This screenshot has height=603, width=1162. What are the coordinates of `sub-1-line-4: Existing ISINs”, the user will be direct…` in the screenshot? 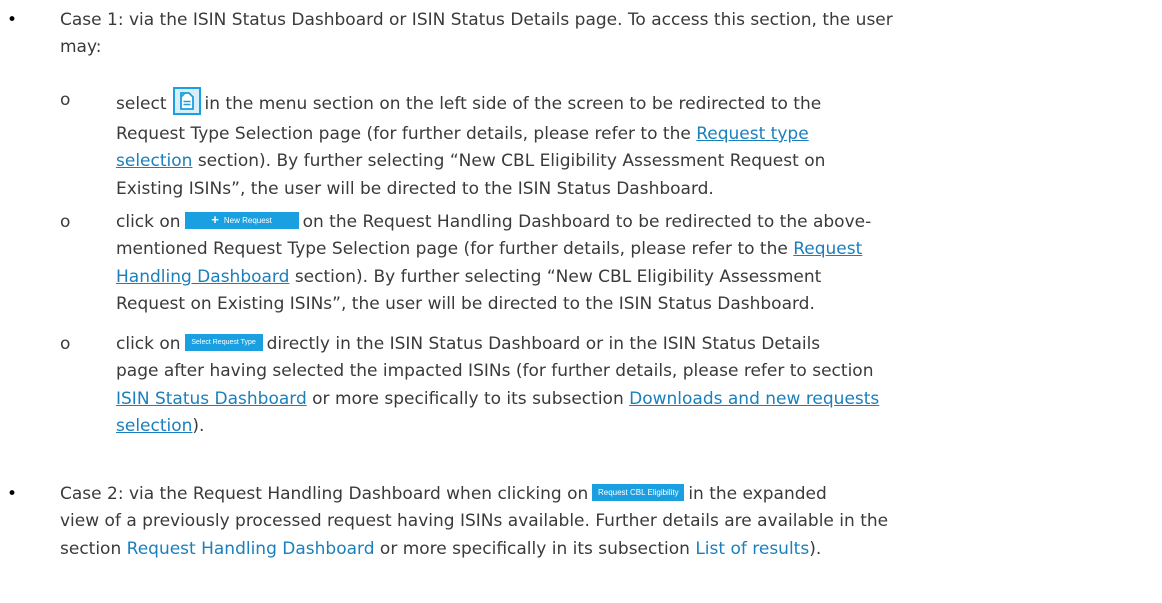 It's located at (415, 188).